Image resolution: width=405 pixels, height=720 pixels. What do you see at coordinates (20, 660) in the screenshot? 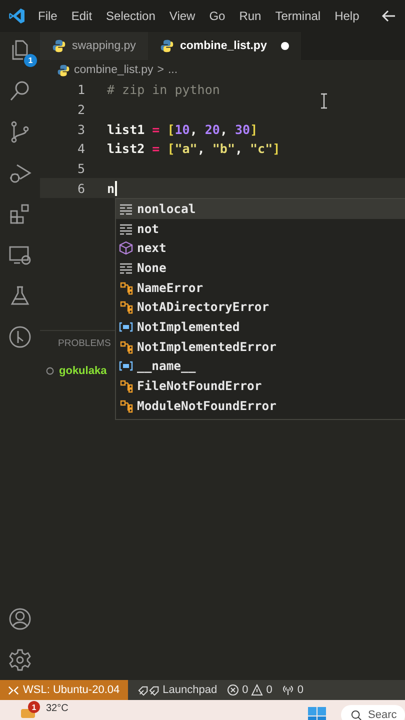
I see `settings-icon` at bounding box center [20, 660].